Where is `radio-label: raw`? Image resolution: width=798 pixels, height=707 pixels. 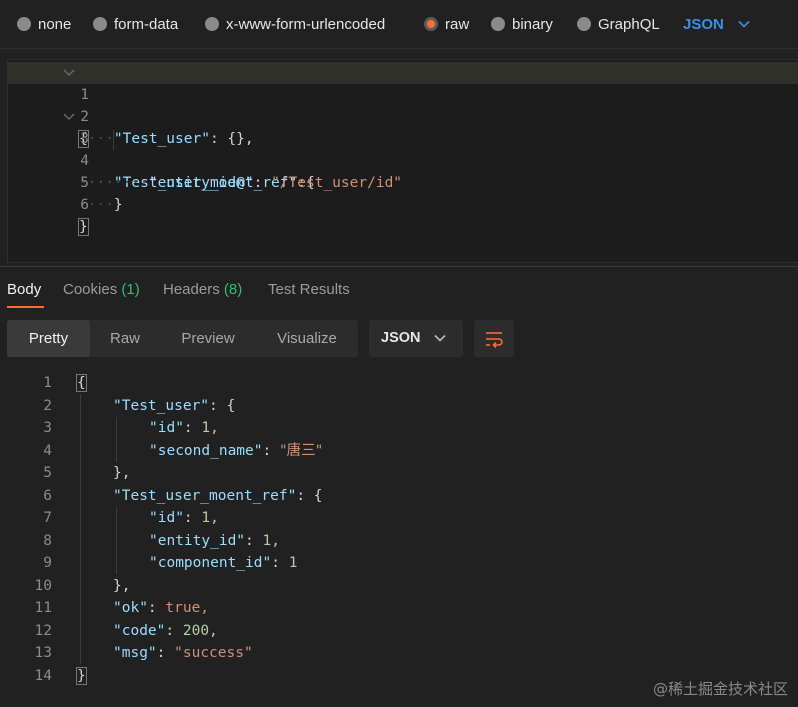
radio-label: raw is located at coordinates (457, 24).